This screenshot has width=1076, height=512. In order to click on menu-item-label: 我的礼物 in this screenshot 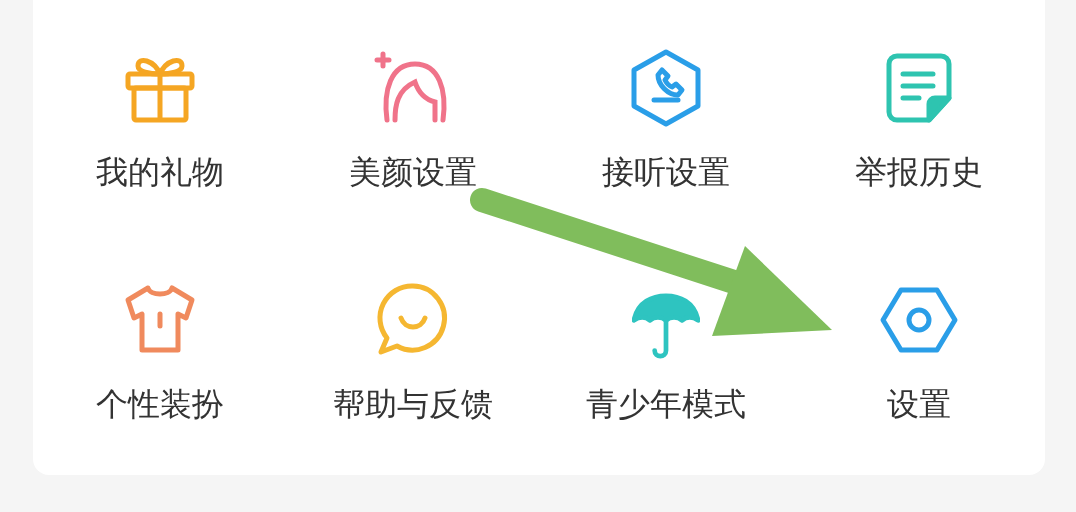, I will do `click(159, 172)`.